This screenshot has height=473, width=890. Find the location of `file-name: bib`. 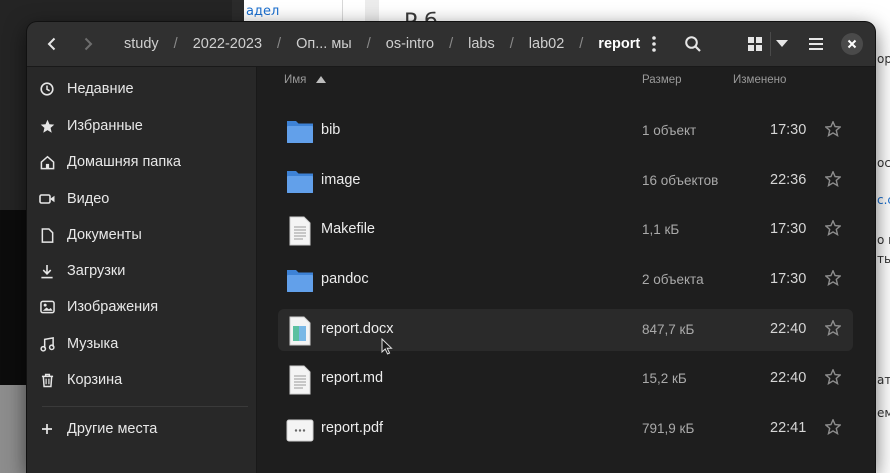

file-name: bib is located at coordinates (331, 130).